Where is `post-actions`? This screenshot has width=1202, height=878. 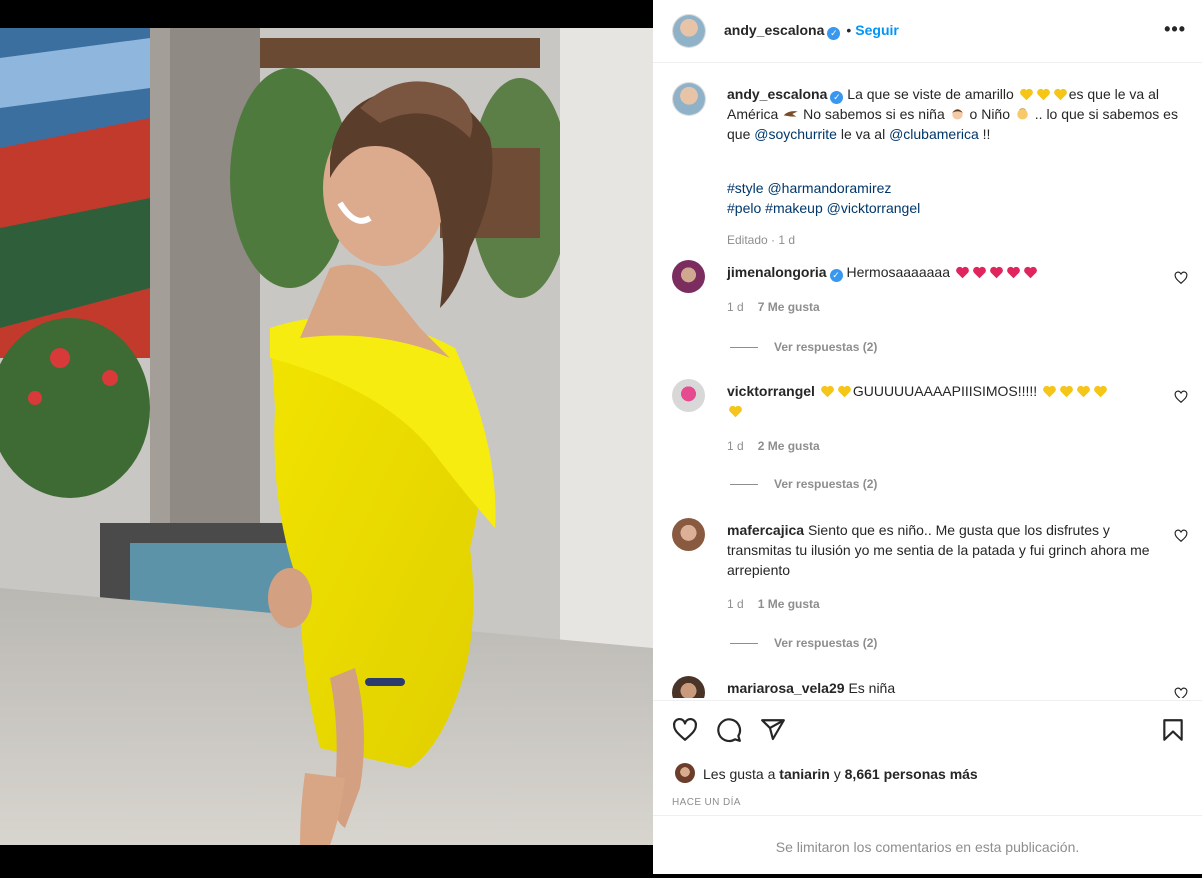 post-actions is located at coordinates (927, 730).